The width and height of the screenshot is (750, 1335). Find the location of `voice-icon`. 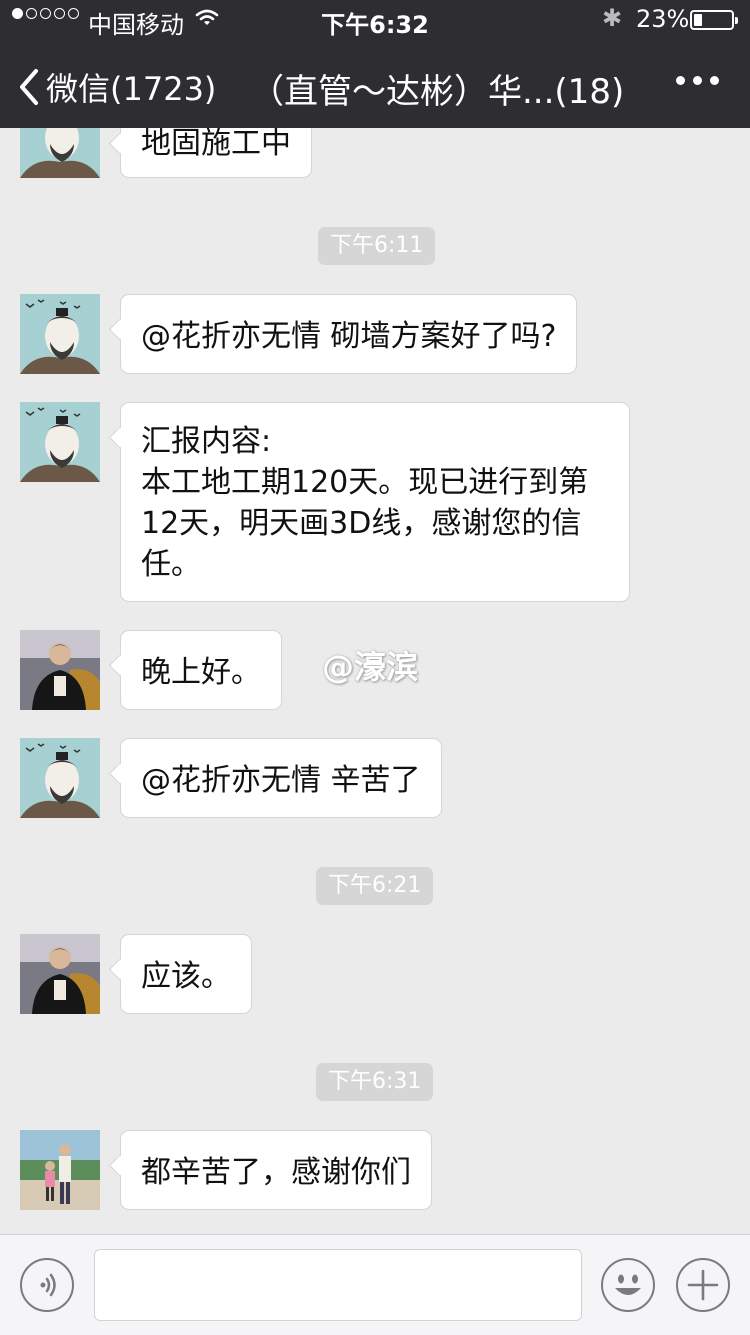

voice-icon is located at coordinates (48, 1285).